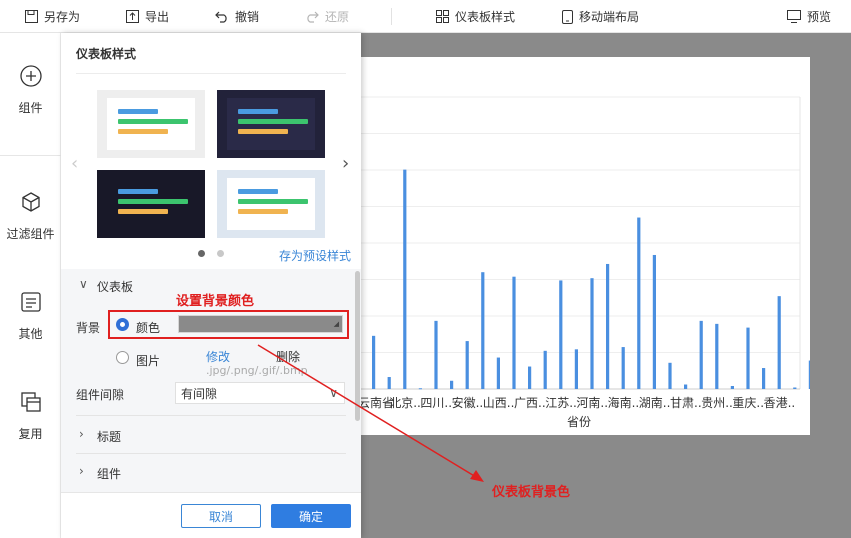  I want to click on collapse-chevron-icon: ∨, so click(83, 284).